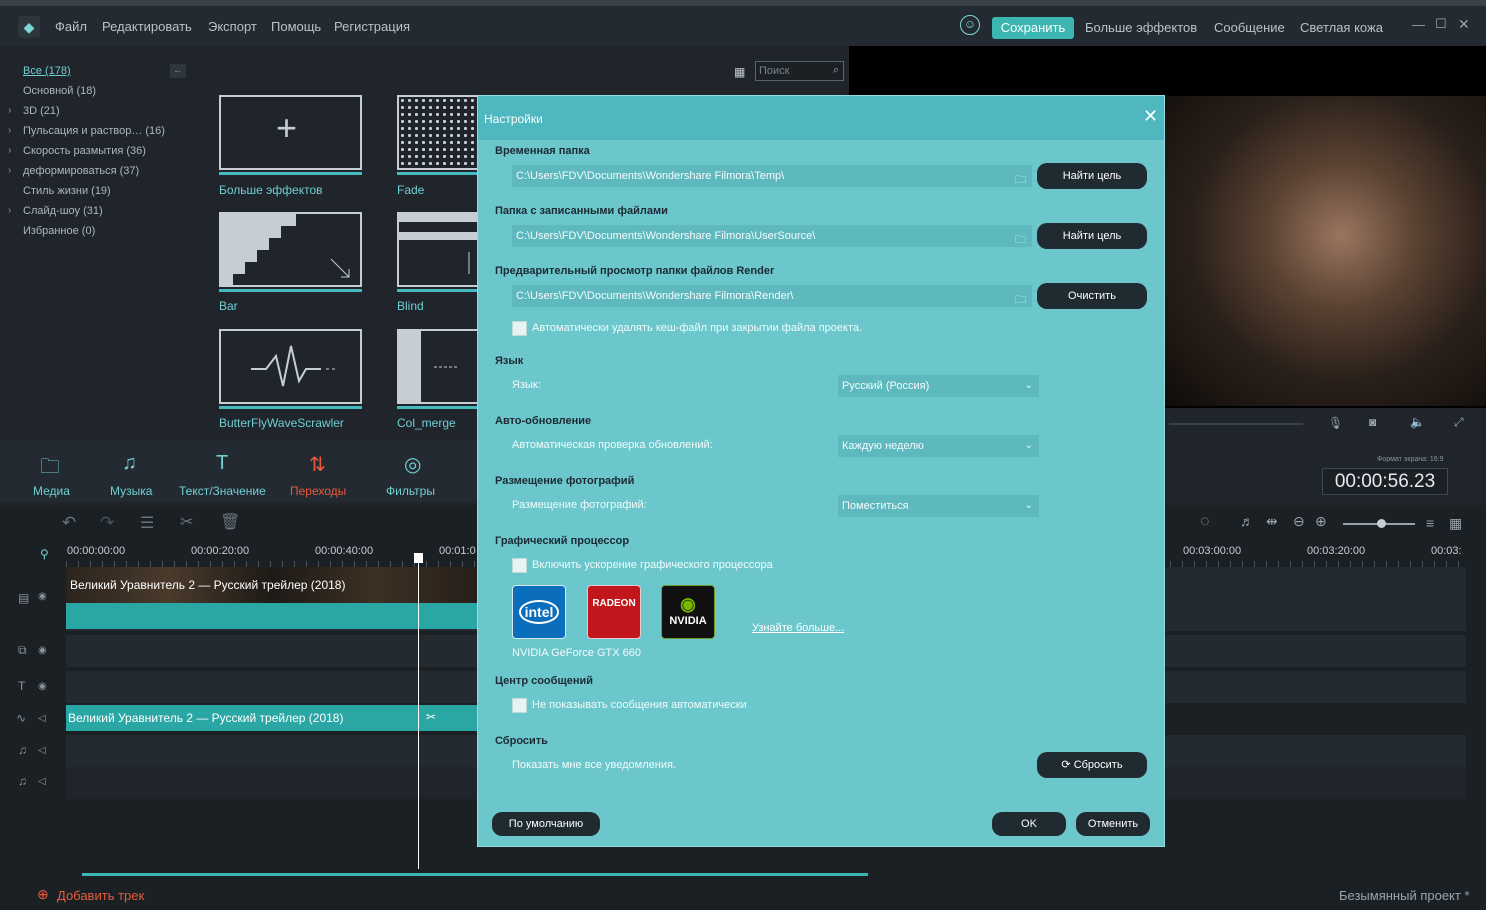  Describe the element at coordinates (100, 895) in the screenshot. I see `add-track-button: Добавить трек` at that location.